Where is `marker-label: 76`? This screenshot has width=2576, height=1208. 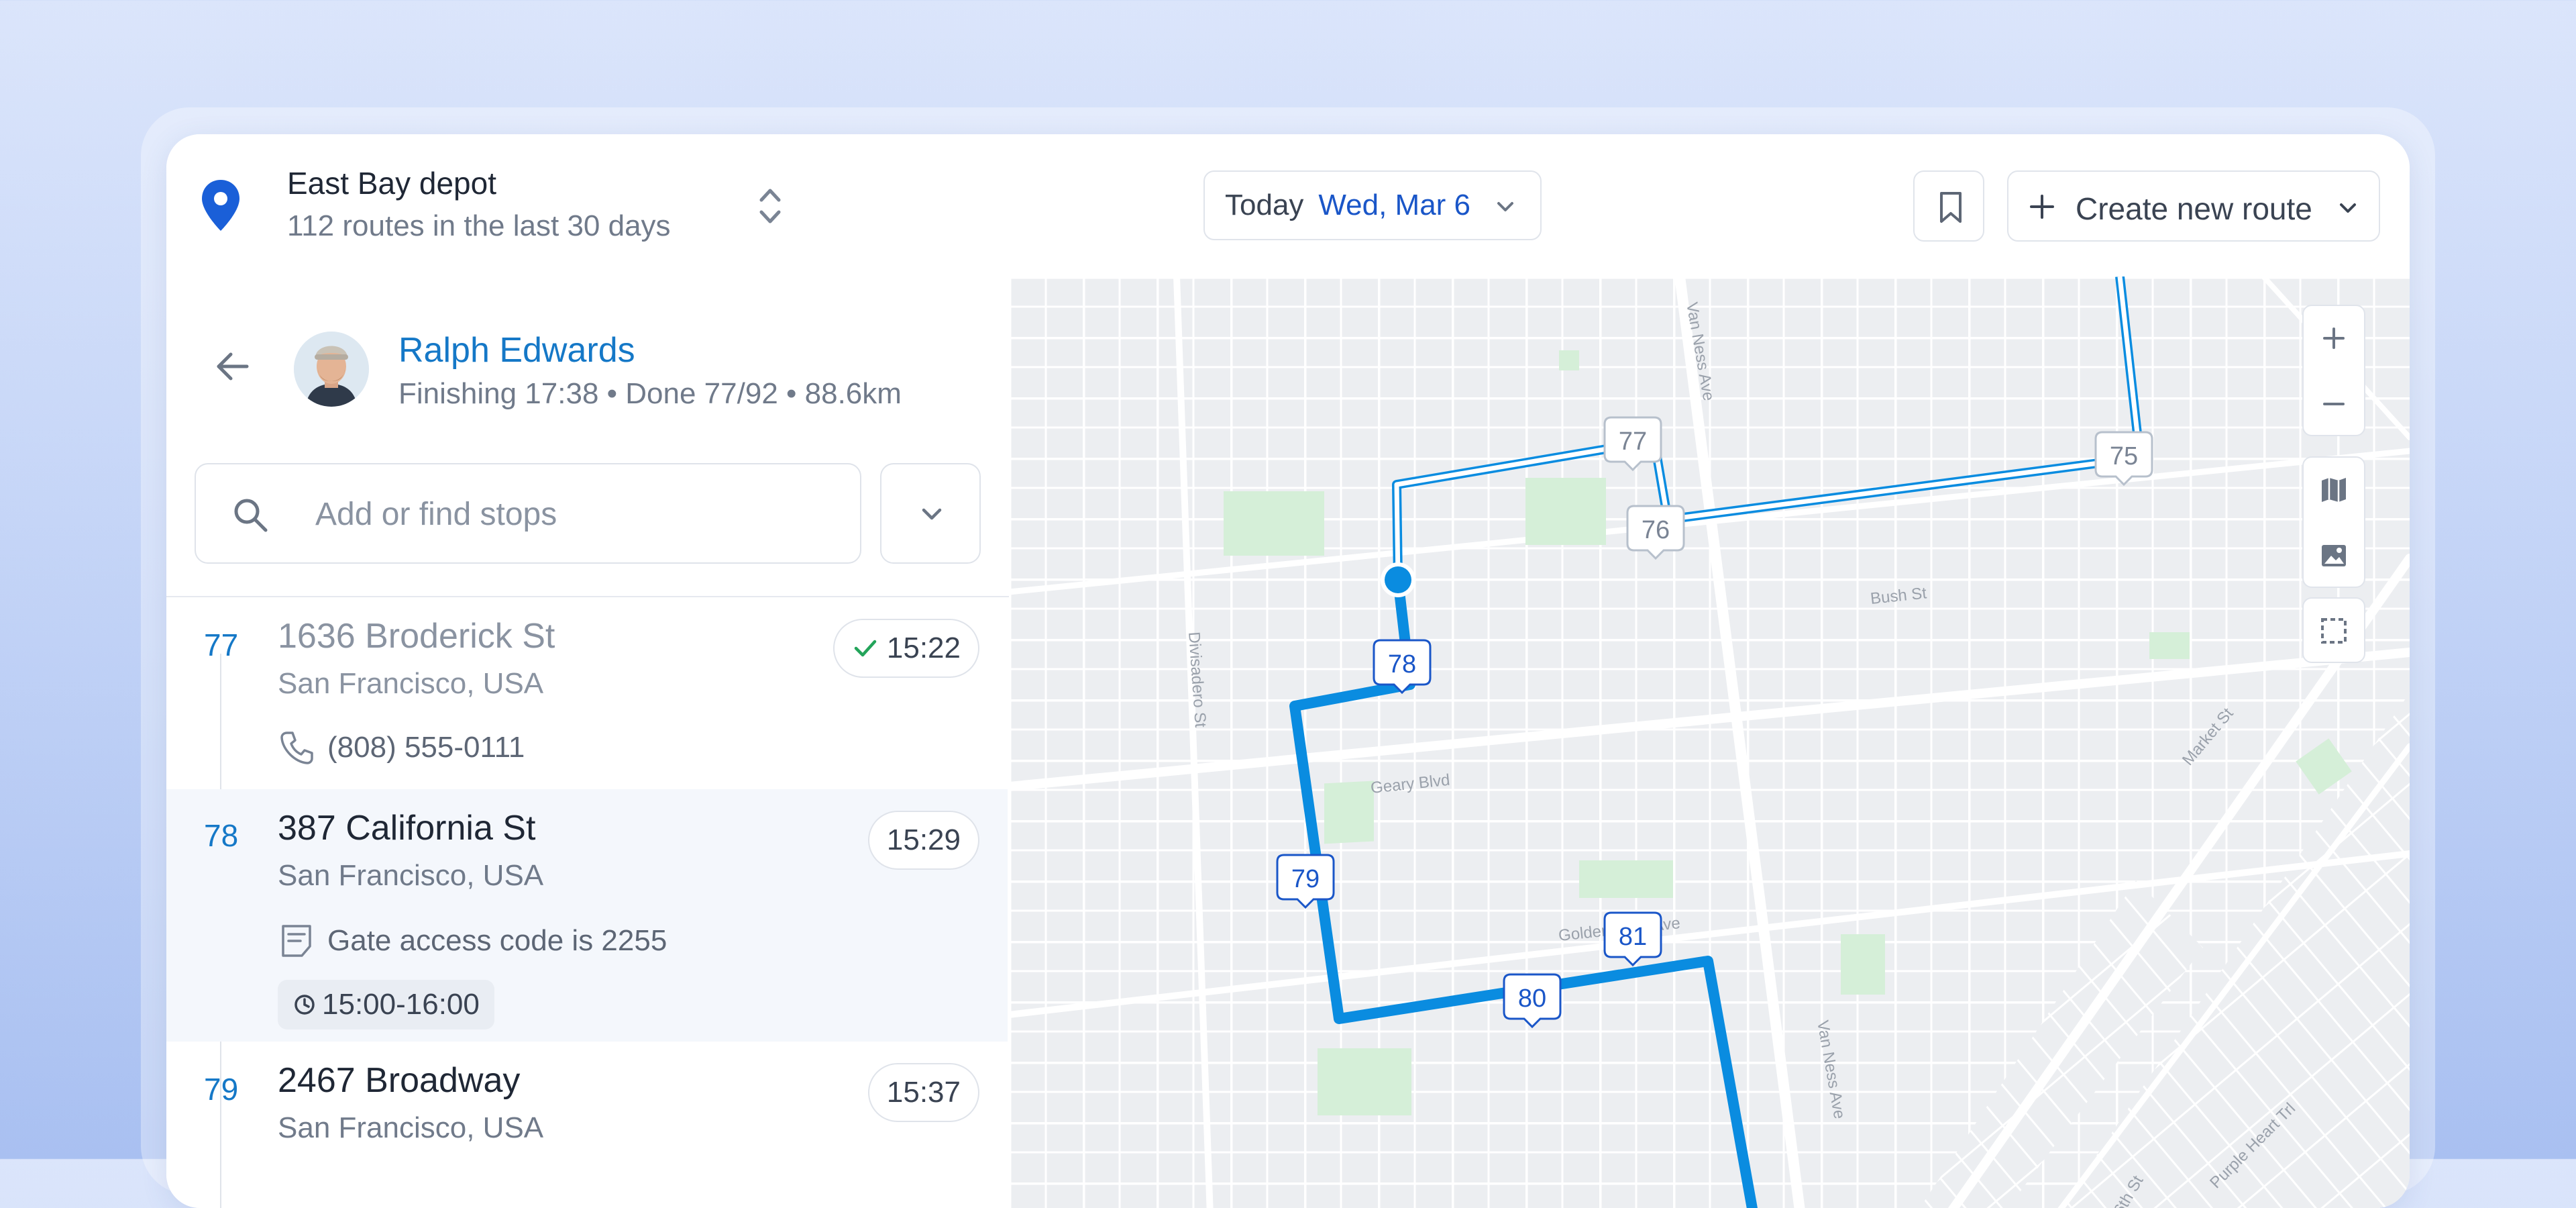 marker-label: 76 is located at coordinates (1656, 530).